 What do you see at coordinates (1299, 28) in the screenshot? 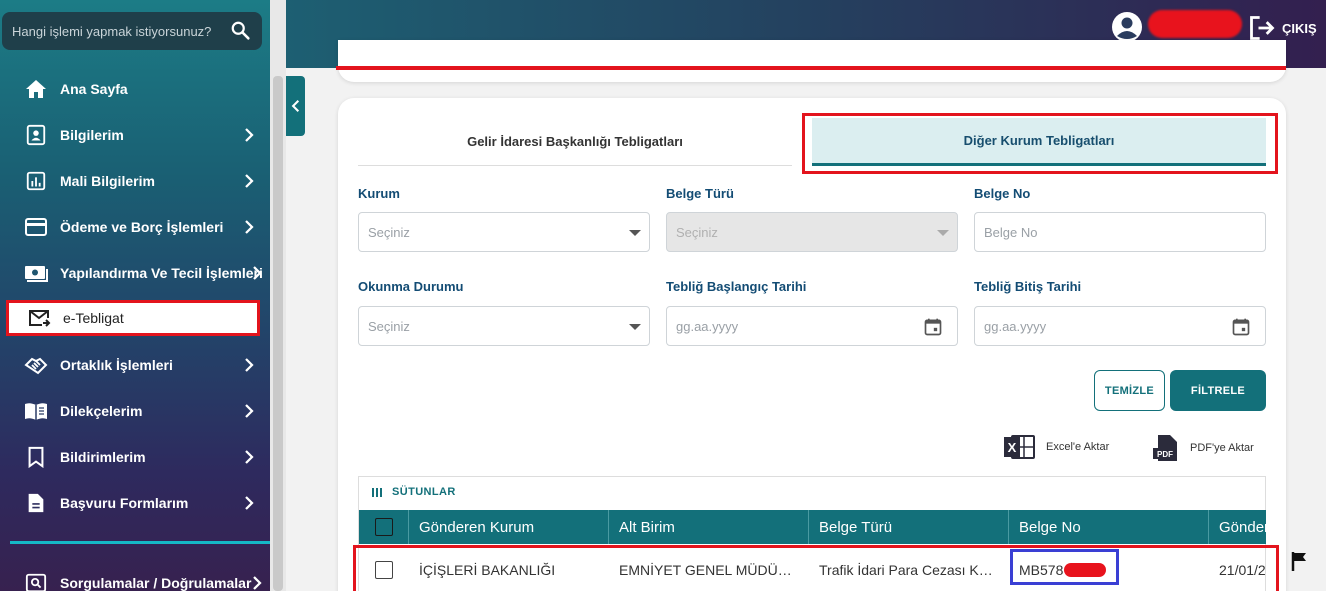
I see `logout-label: ÇIKIŞ` at bounding box center [1299, 28].